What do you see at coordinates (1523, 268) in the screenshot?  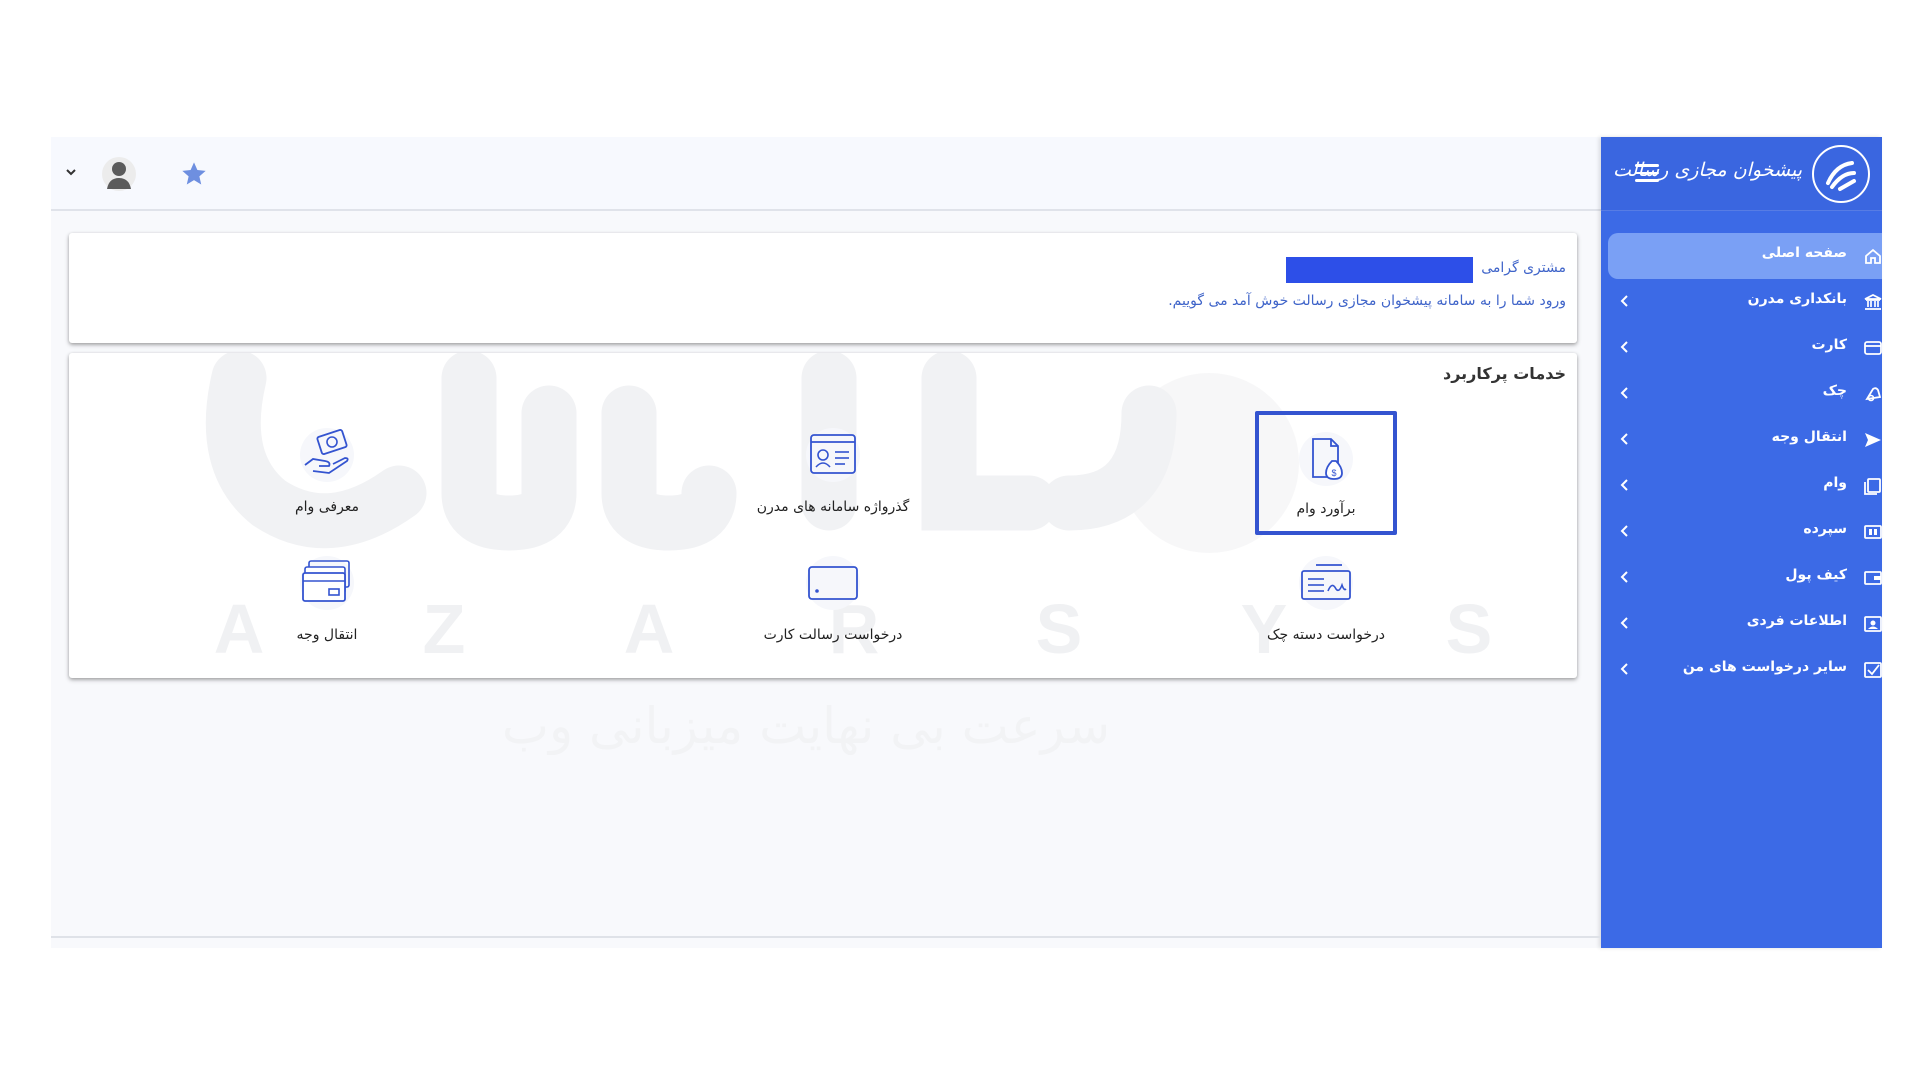 I see `greeting-text: مشتری گرامی` at bounding box center [1523, 268].